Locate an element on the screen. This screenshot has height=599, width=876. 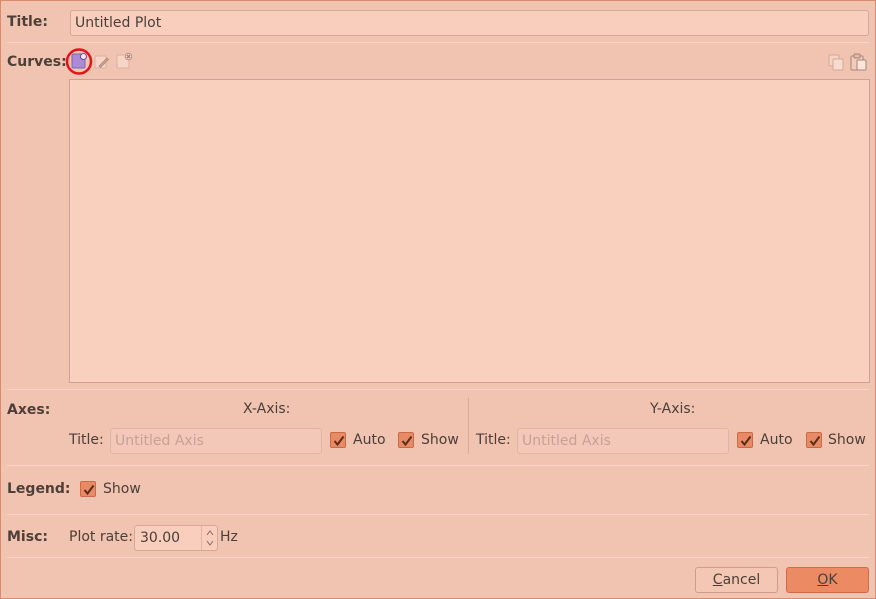
plot-rate-label: Plot rate: is located at coordinates (101, 537).